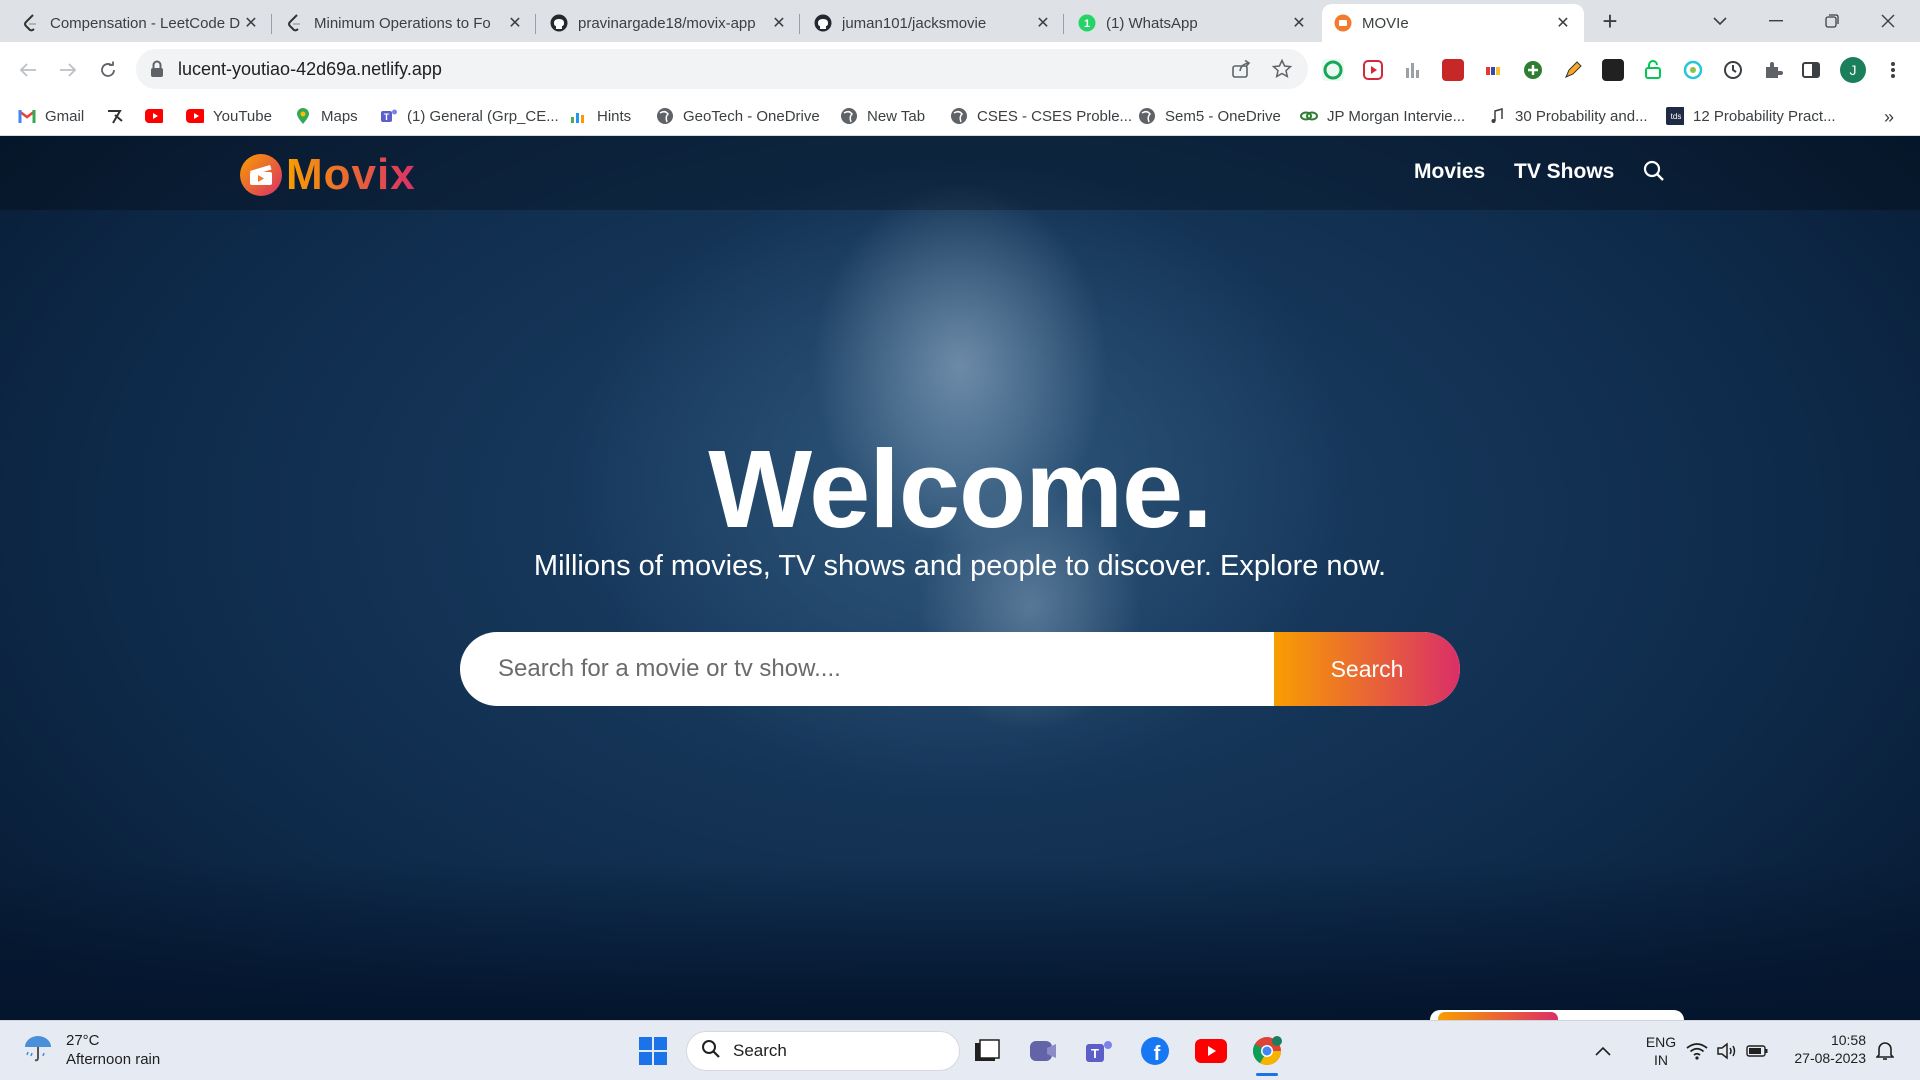 The width and height of the screenshot is (1920, 1080). I want to click on svg-text: T, so click(387, 117).